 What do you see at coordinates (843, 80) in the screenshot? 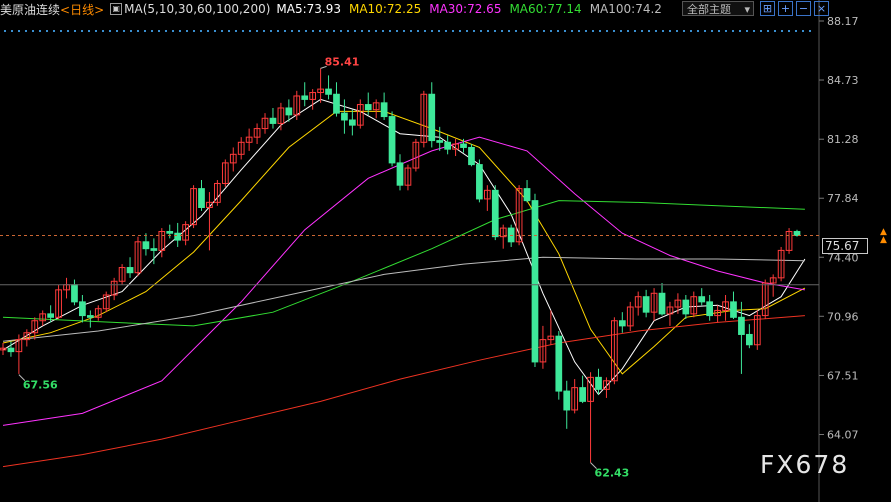
I see `y-tick-label: 84.73` at bounding box center [843, 80].